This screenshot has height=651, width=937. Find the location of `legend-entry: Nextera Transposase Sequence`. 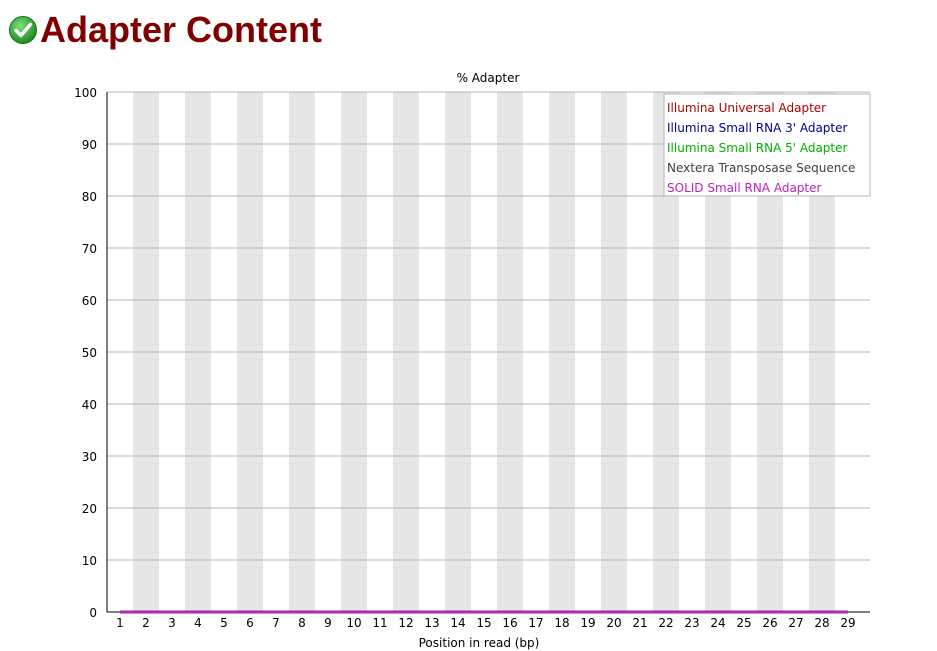

legend-entry: Nextera Transposase Sequence is located at coordinates (761, 168).